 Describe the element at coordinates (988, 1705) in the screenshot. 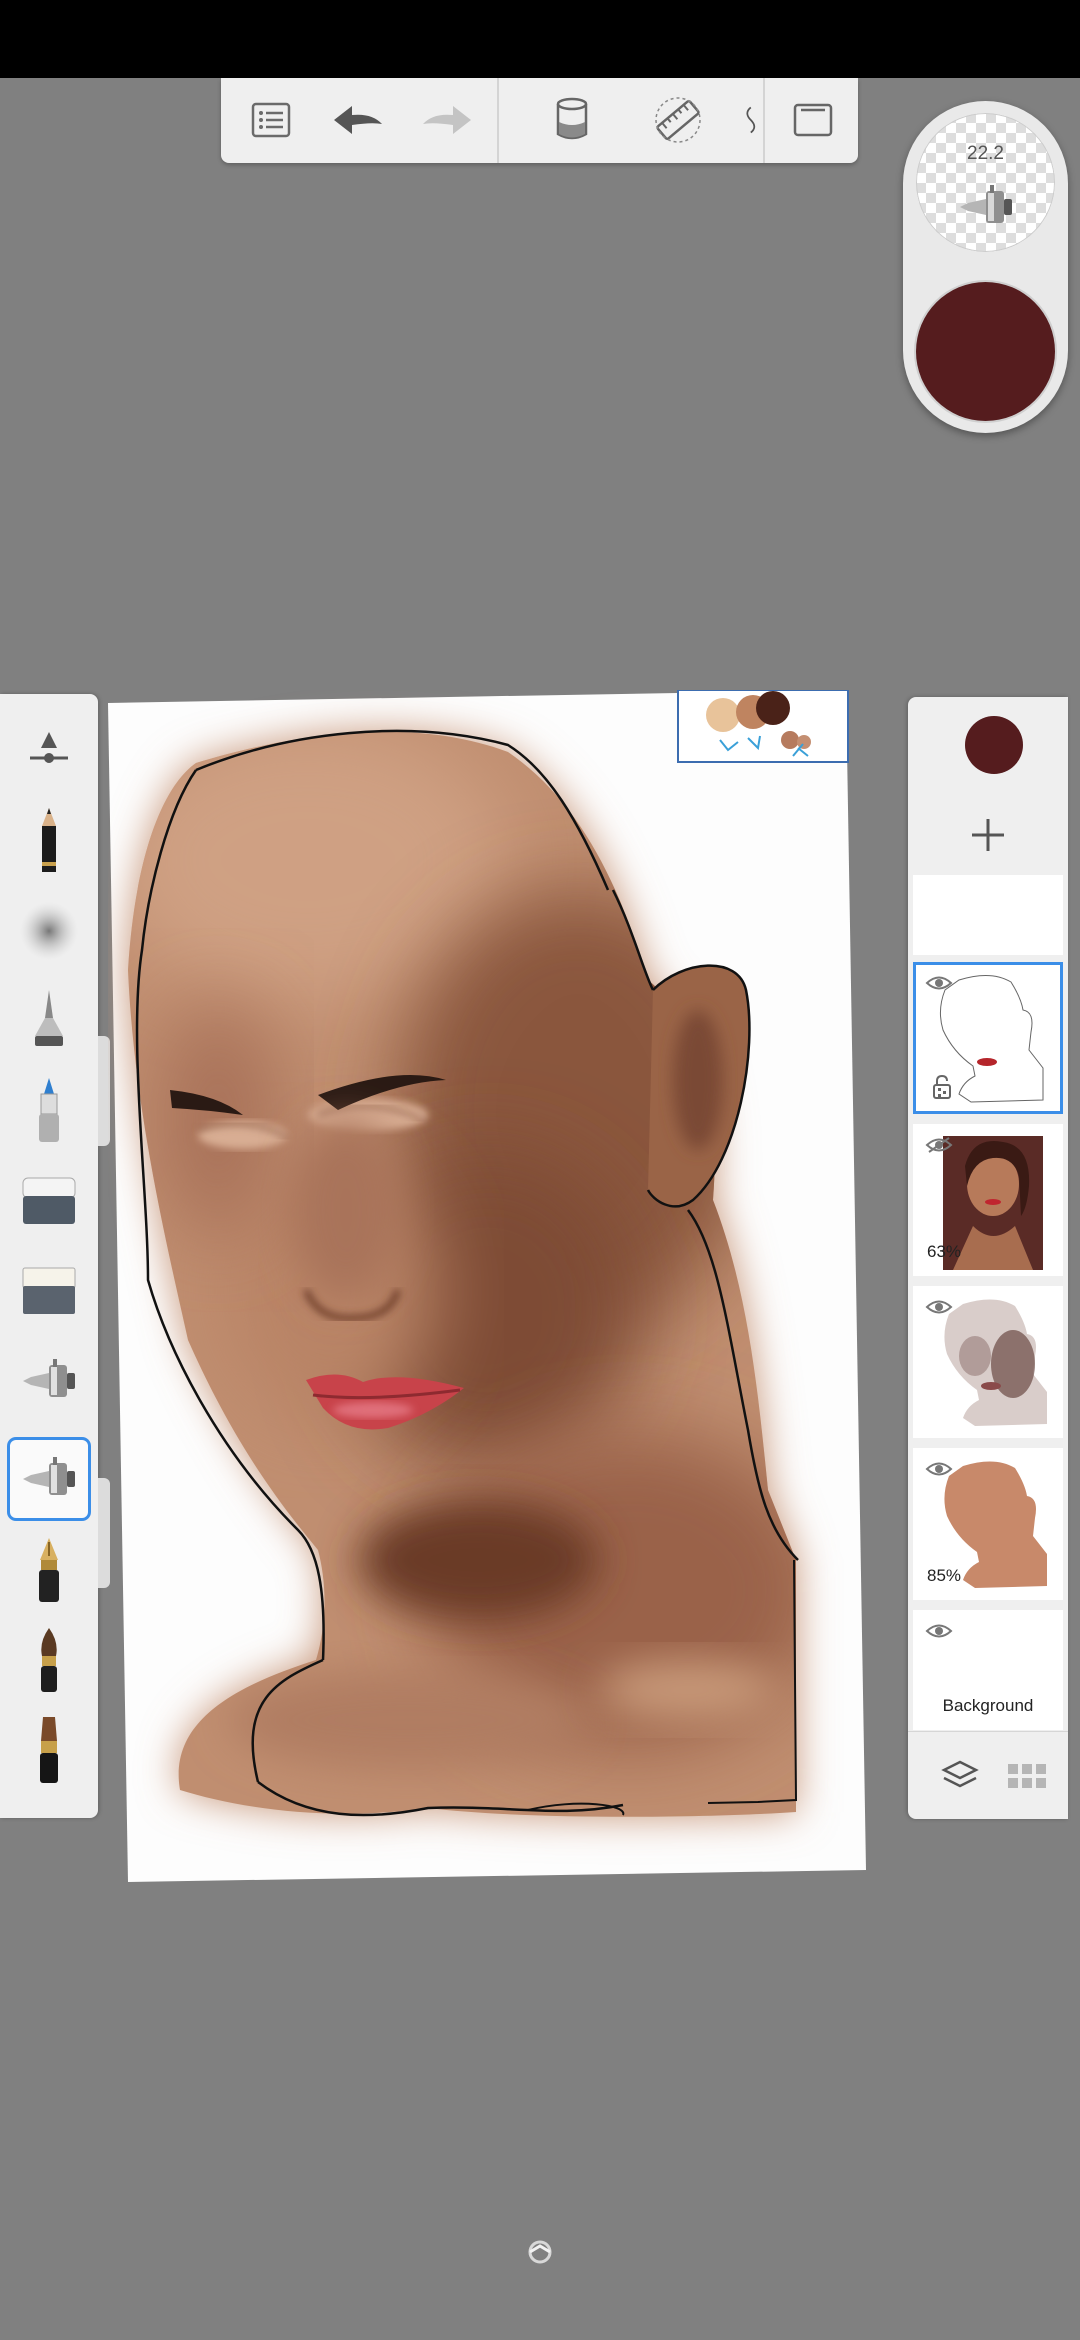

I see `layer-name: Background` at that location.